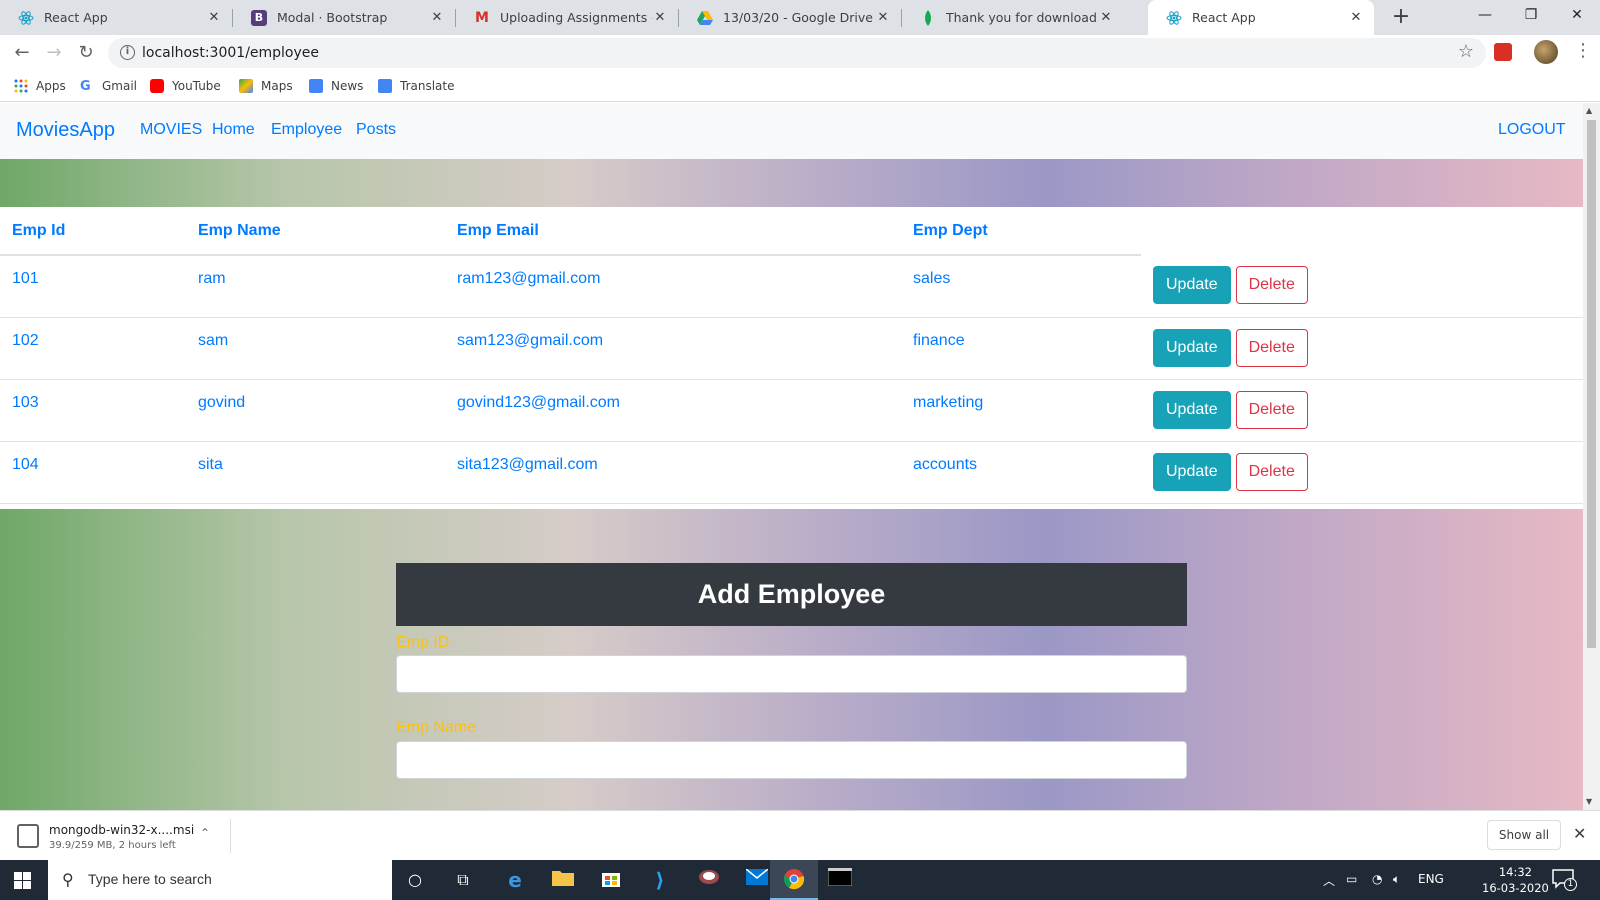  Describe the element at coordinates (22, 53) in the screenshot. I see `back-icon: ←` at that location.